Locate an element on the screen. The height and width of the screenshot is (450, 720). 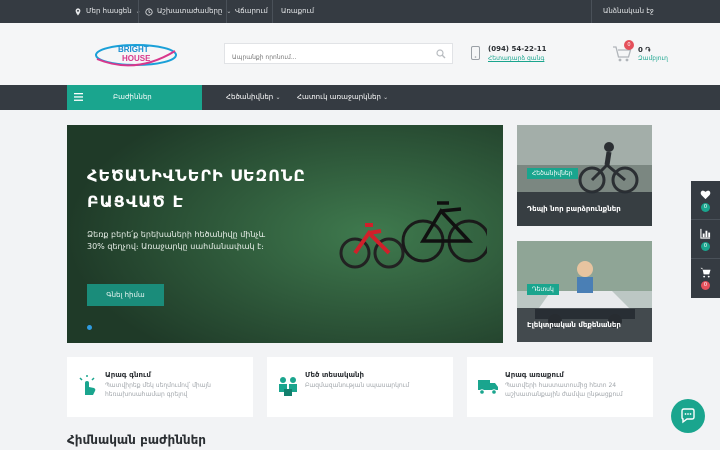
bar-chart-icon is located at coordinates (705, 233).